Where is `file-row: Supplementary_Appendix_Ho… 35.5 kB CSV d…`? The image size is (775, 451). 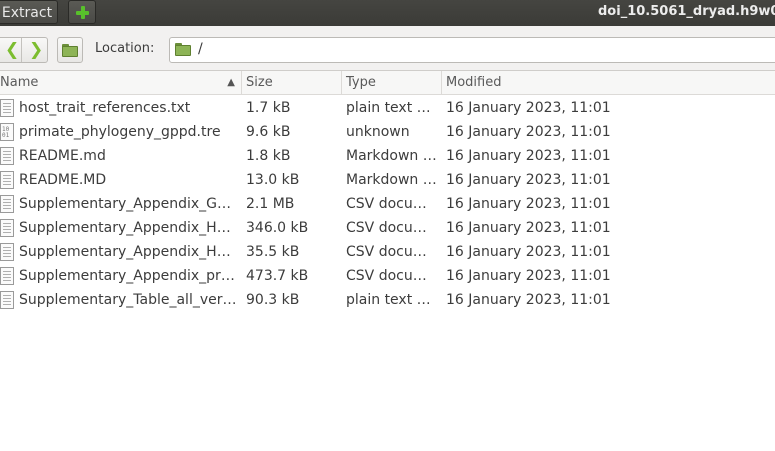
file-row: Supplementary_Appendix_Ho… 35.5 kB CSV d… is located at coordinates (387, 252).